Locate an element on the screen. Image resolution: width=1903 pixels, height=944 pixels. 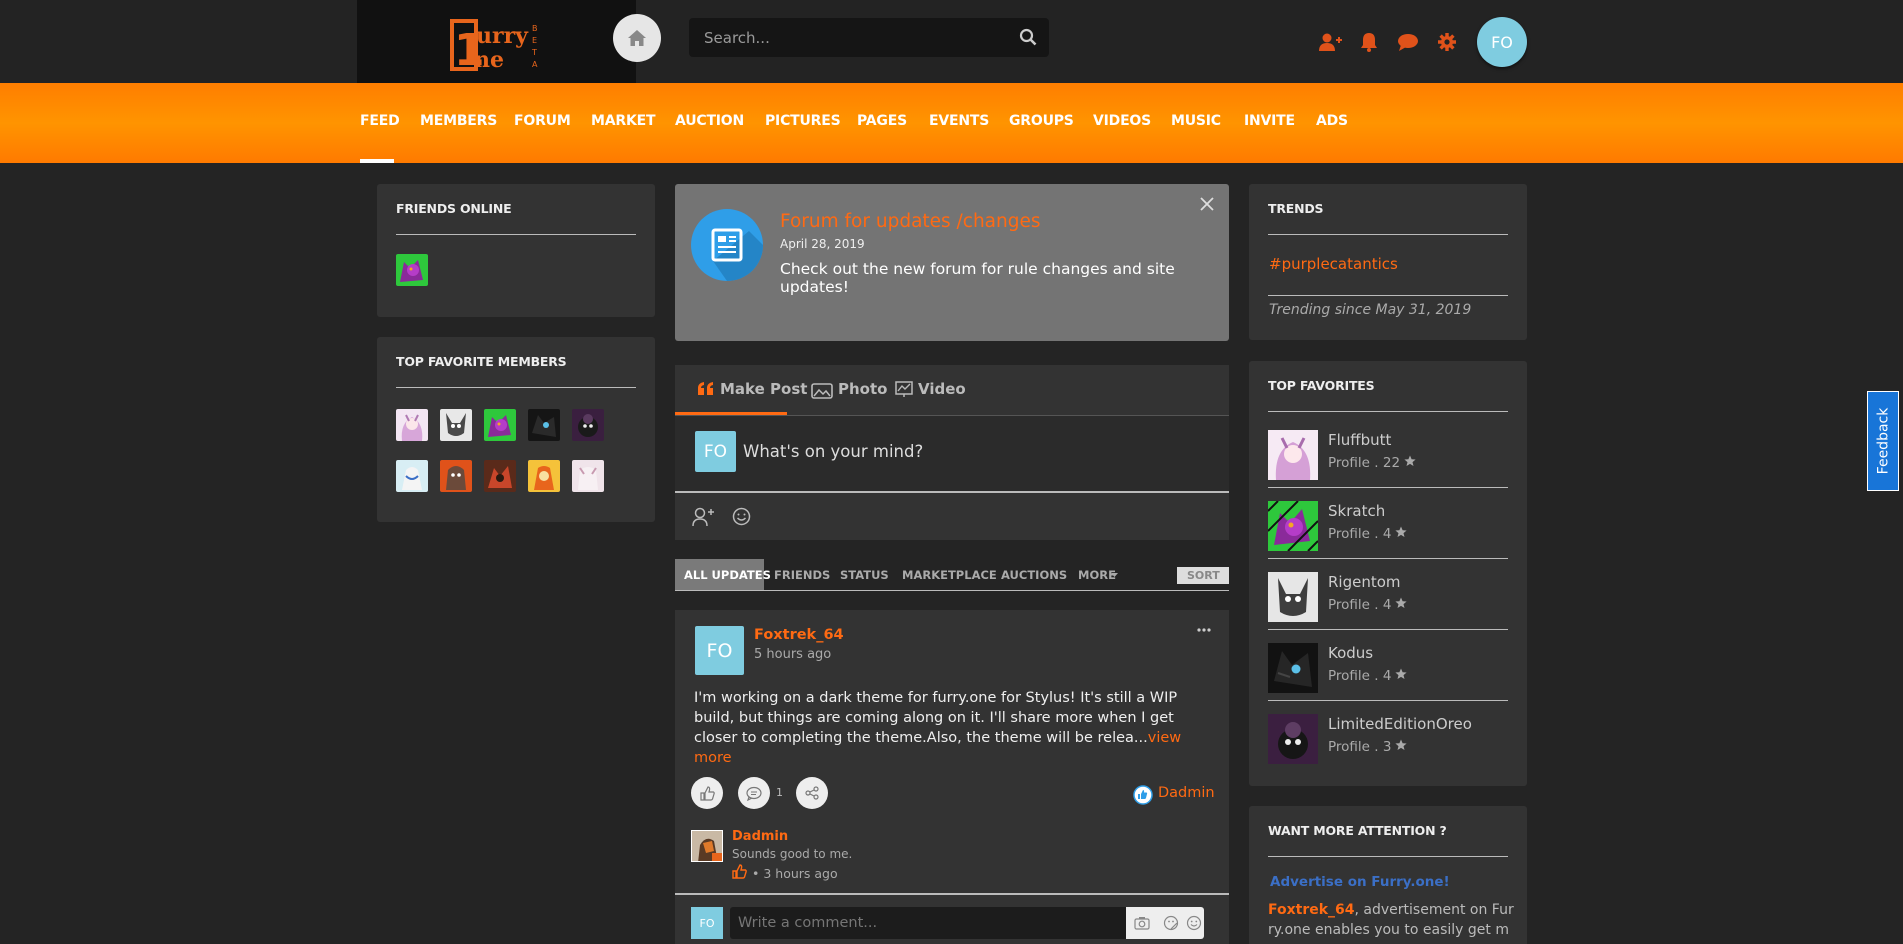
announcement-title: Forum for updates /changes is located at coordinates (910, 221).